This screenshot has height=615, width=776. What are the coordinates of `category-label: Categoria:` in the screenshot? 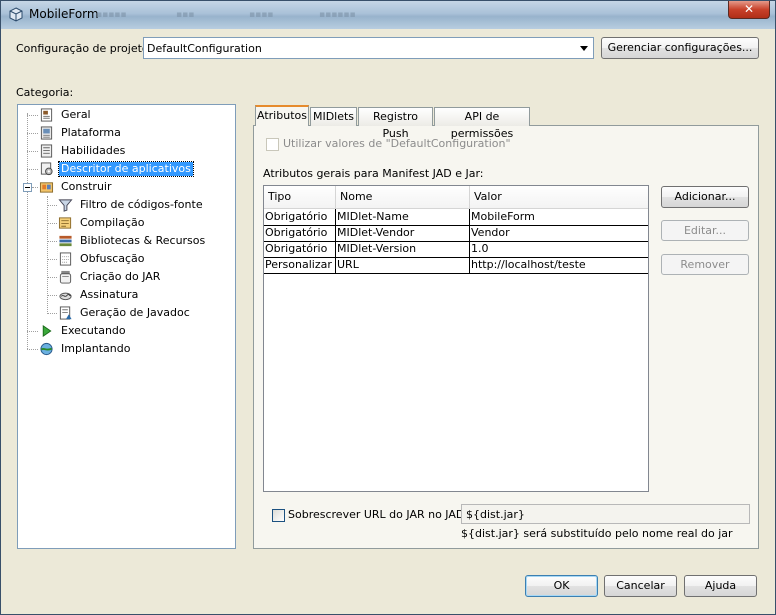 It's located at (45, 92).